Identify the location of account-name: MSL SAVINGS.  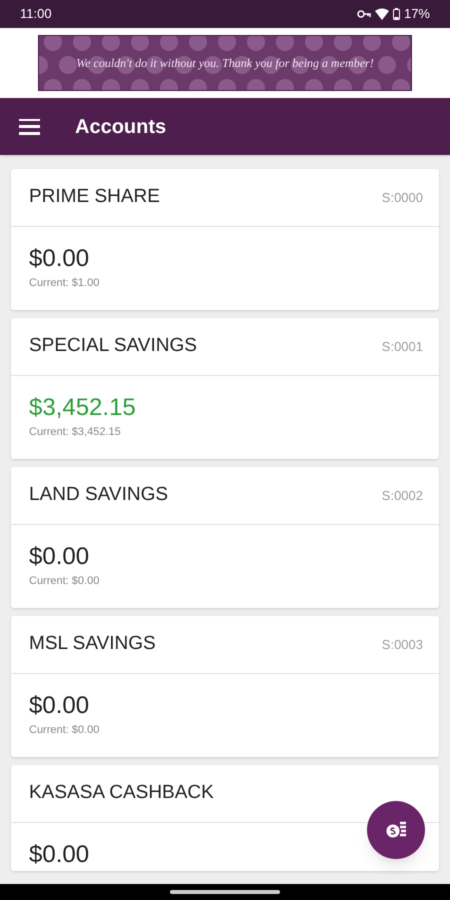
(92, 644).